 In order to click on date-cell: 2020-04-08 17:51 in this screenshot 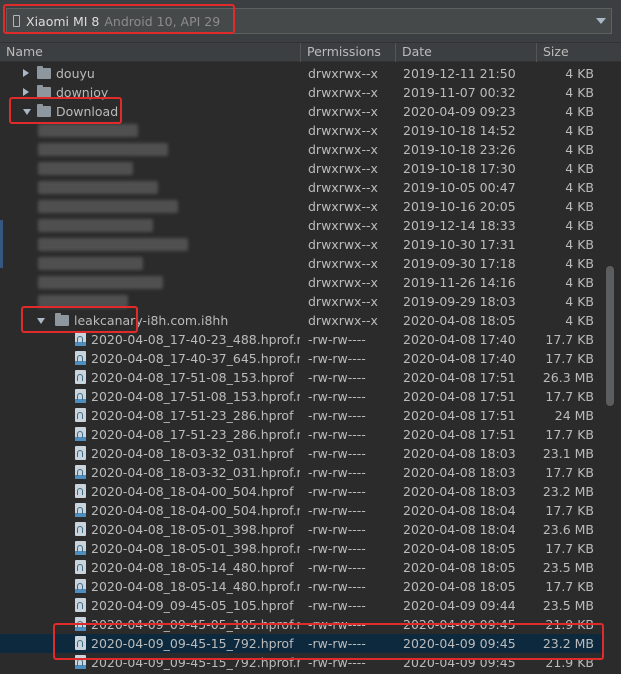, I will do `click(459, 434)`.